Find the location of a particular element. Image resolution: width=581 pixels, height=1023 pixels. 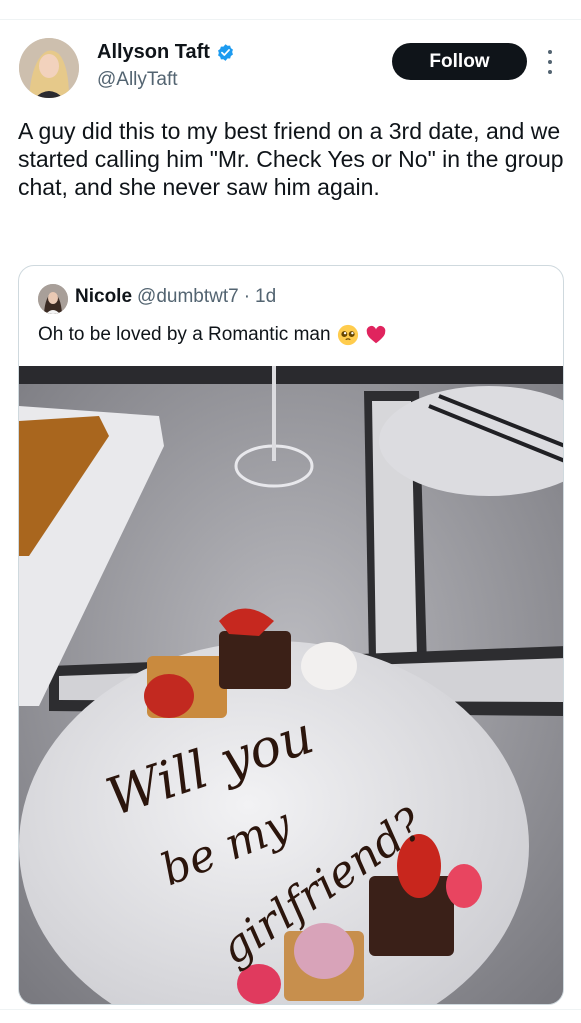

quoted-author-avatar is located at coordinates (53, 299).